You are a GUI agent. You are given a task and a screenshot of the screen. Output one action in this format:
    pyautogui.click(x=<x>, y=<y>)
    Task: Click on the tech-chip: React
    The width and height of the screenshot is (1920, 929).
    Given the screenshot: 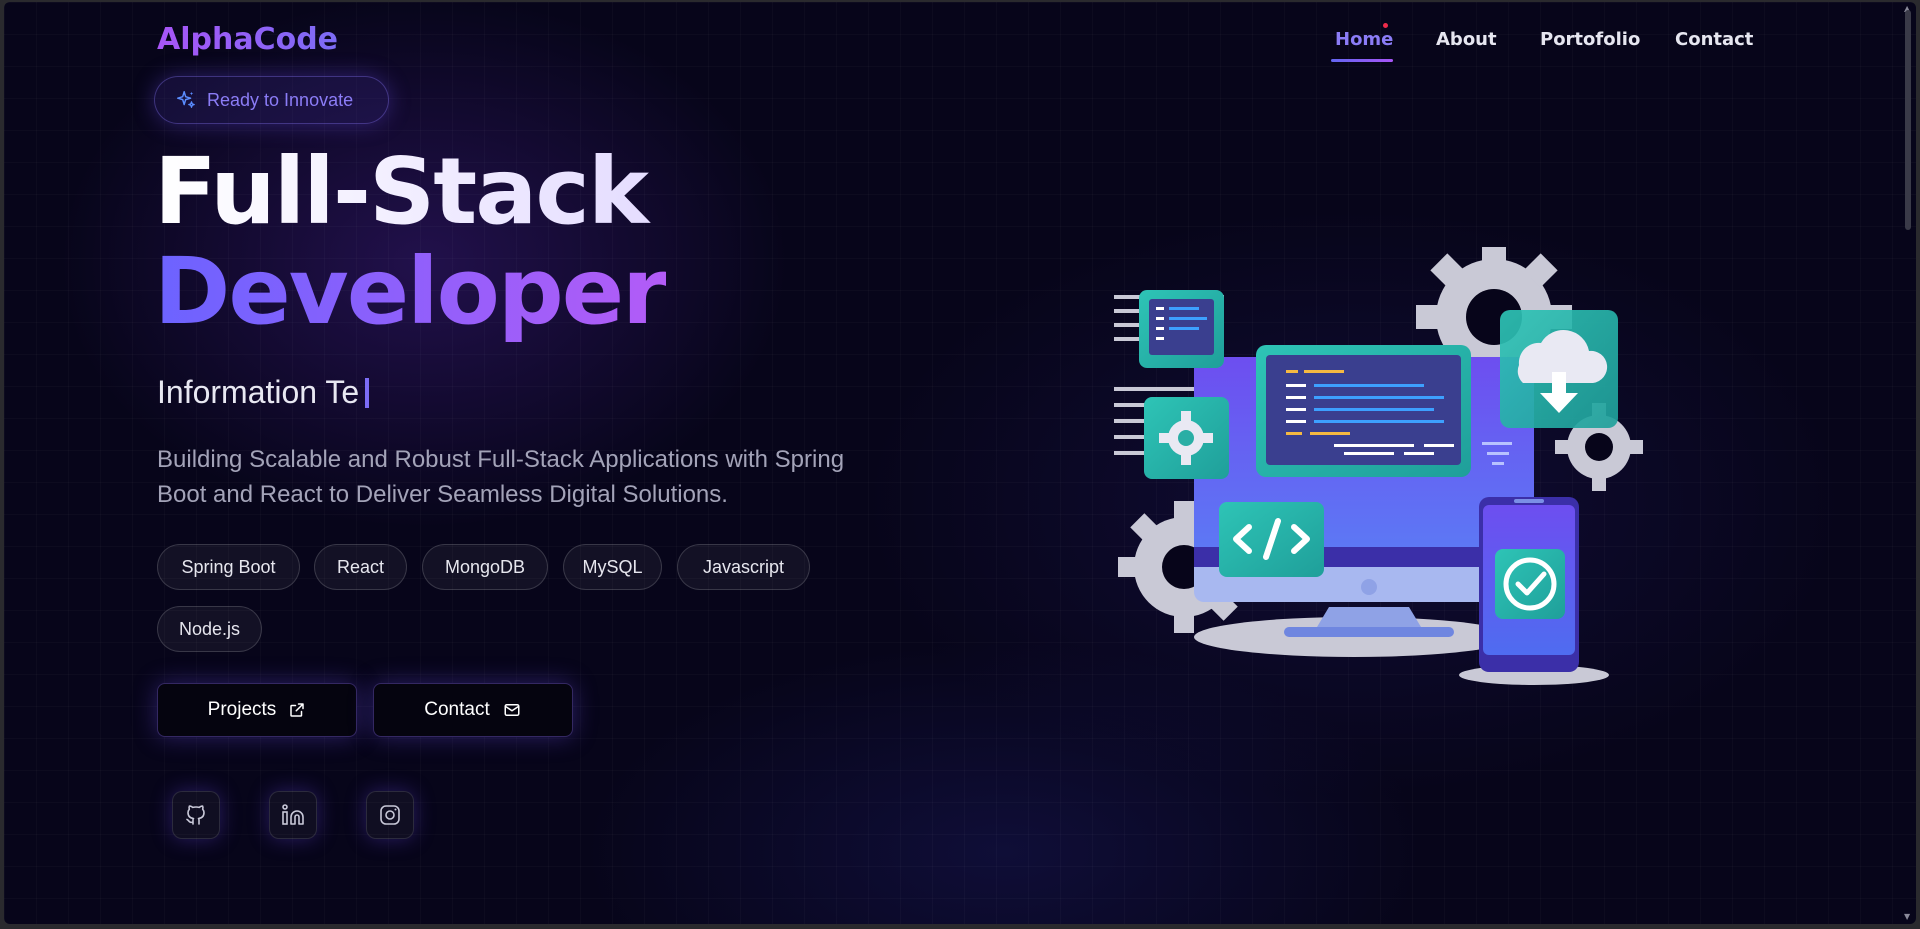 What is the action you would take?
    pyautogui.click(x=360, y=567)
    